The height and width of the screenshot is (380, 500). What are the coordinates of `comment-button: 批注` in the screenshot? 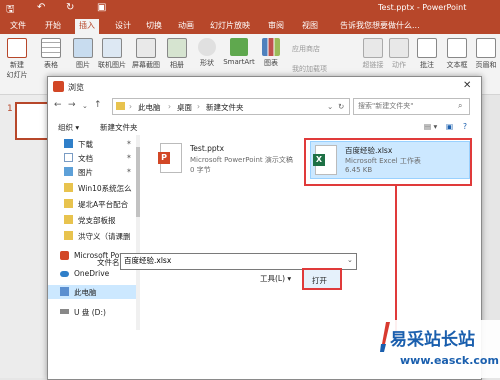 It's located at (427, 54).